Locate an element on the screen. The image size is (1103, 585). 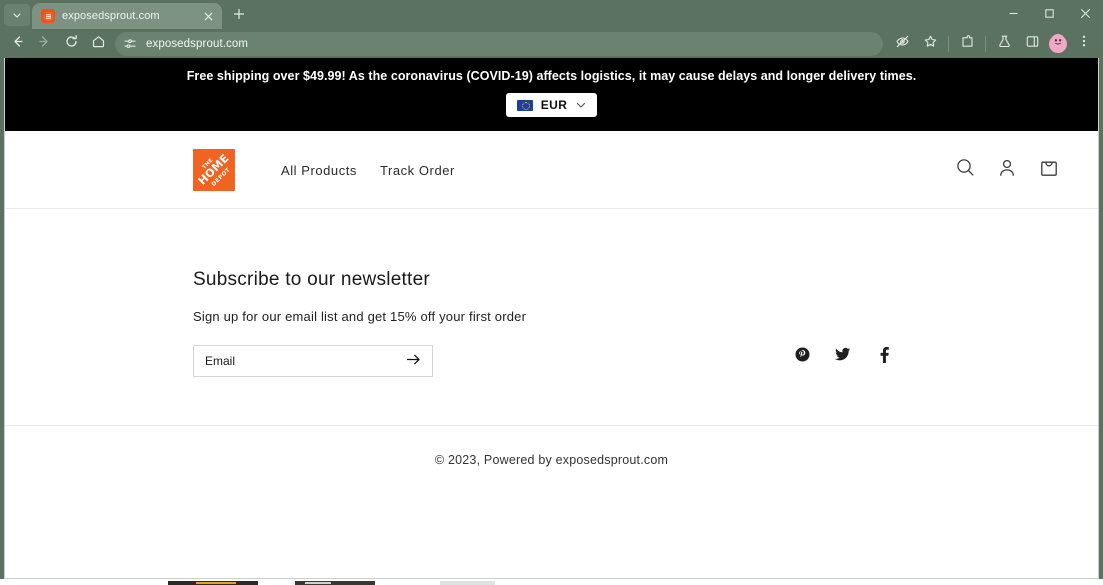
url-text: exposedsprout.com is located at coordinates (197, 43).